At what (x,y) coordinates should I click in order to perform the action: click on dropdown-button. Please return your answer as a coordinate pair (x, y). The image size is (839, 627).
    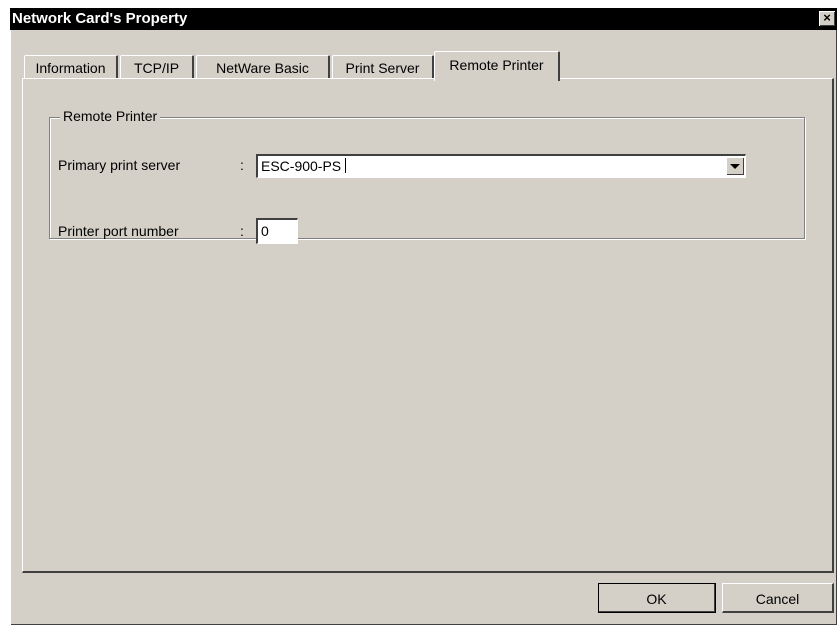
    Looking at the image, I should click on (735, 166).